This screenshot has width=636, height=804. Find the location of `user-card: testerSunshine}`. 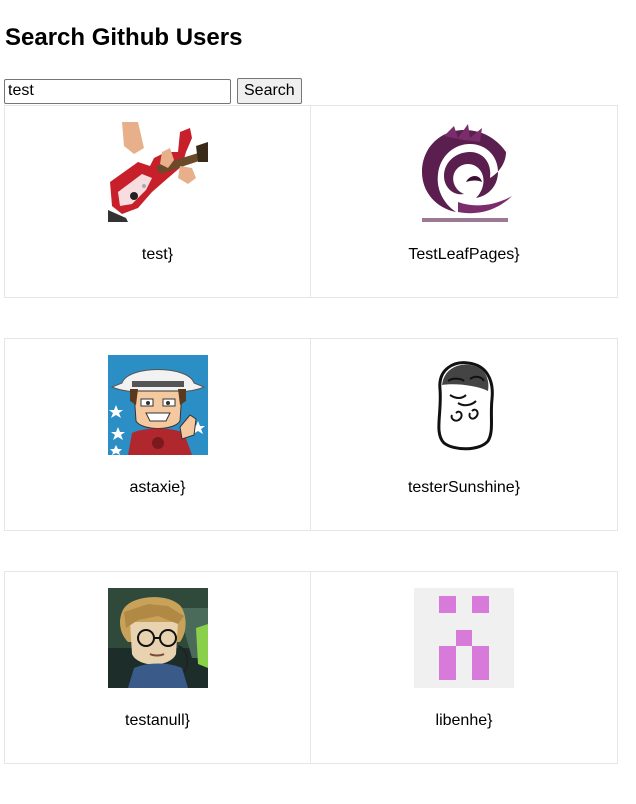

user-card: testerSunshine} is located at coordinates (464, 434).